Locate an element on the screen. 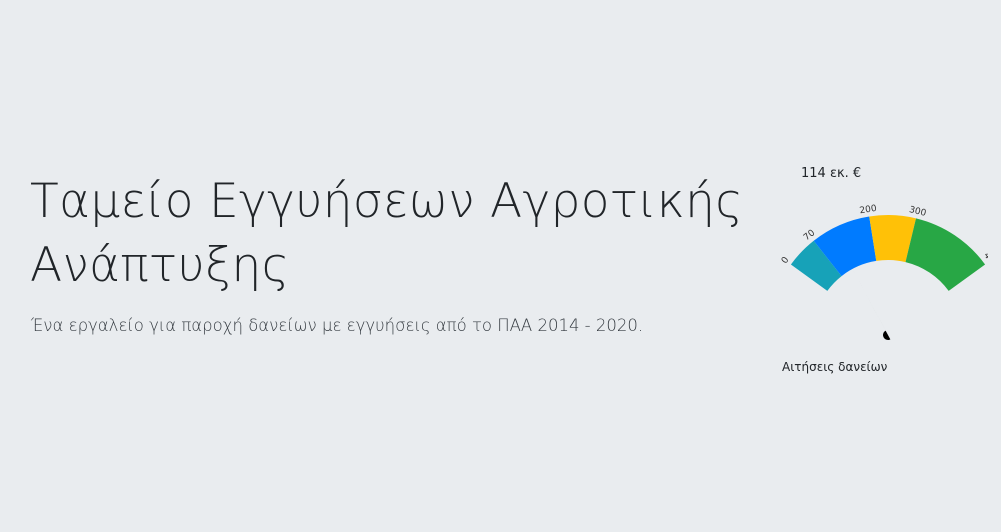  gauge-tick-label: 200 is located at coordinates (868, 210).